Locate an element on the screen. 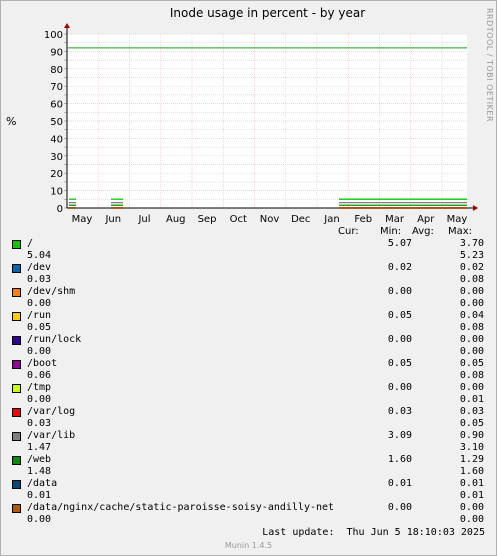 This screenshot has width=497, height=556. last-update: Last update: Thu Jun 5 18:10:03 2025 is located at coordinates (373, 532).